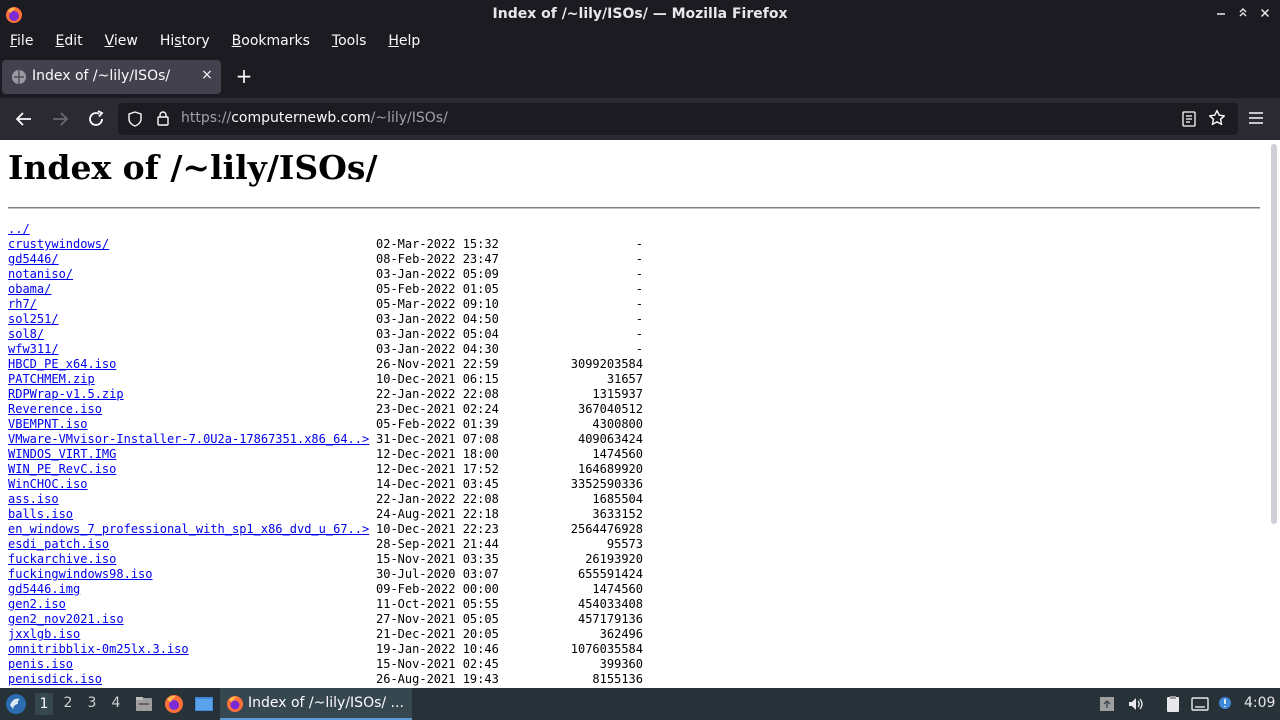 The image size is (1280, 720). What do you see at coordinates (92, 703) in the screenshot?
I see `workspace-3: 3` at bounding box center [92, 703].